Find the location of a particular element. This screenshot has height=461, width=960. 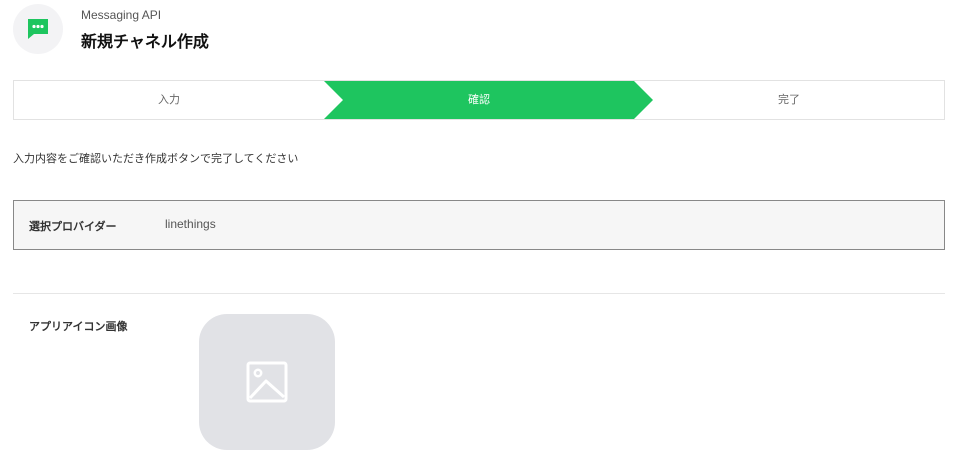

page-title: 新規チャネル作成 is located at coordinates (145, 41).